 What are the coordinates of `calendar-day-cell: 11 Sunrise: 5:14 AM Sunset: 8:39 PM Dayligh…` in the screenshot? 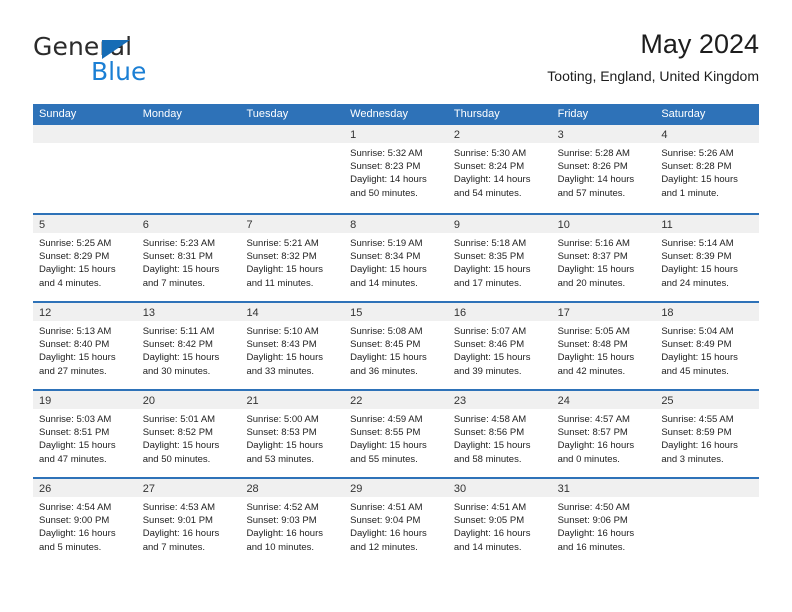 It's located at (707, 258).